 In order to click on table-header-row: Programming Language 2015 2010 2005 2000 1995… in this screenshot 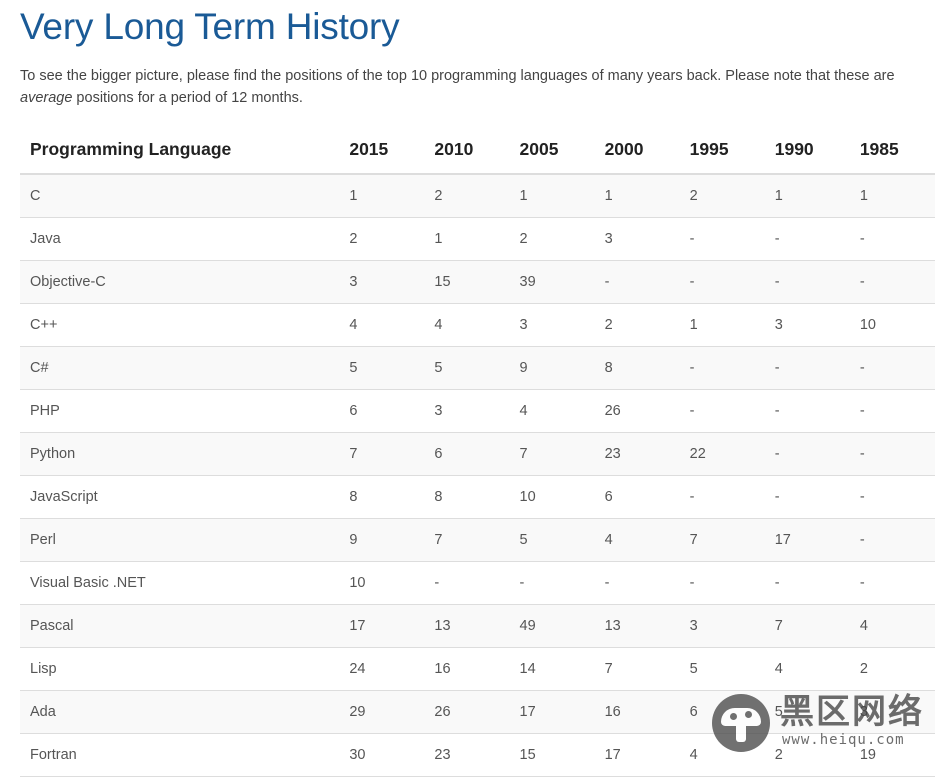, I will do `click(477, 150)`.